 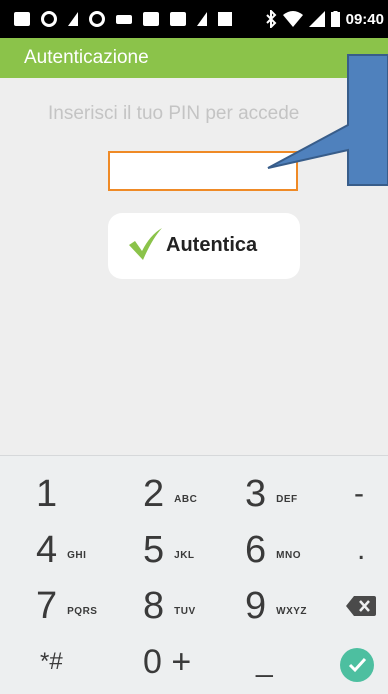 What do you see at coordinates (225, 19) in the screenshot?
I see `square-icon` at bounding box center [225, 19].